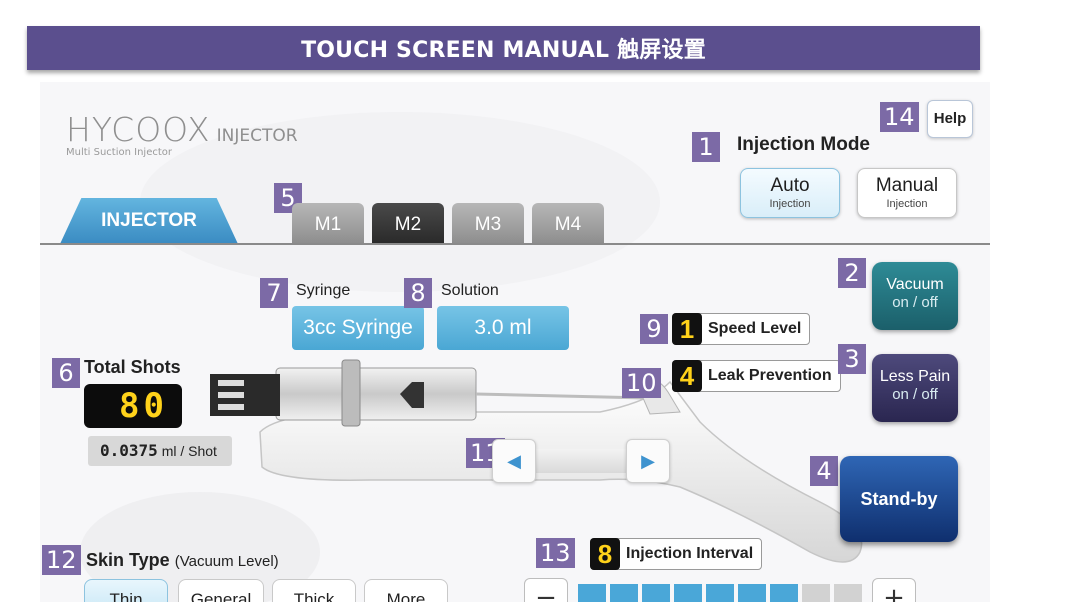  Describe the element at coordinates (66, 373) in the screenshot. I see `marker-6: 6` at that location.